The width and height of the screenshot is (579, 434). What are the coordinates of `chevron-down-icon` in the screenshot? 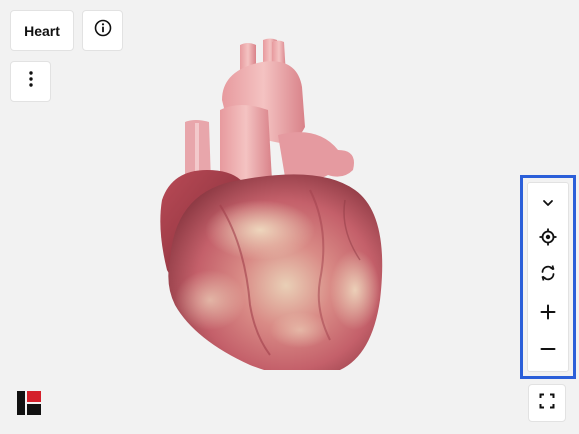 It's located at (548, 203).